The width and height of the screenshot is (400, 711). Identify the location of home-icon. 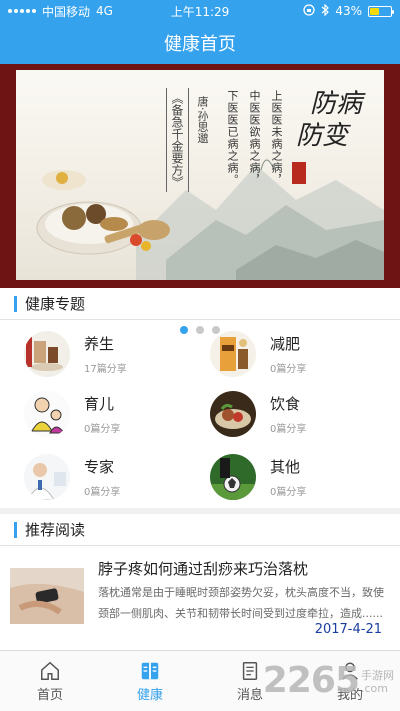
(50, 670).